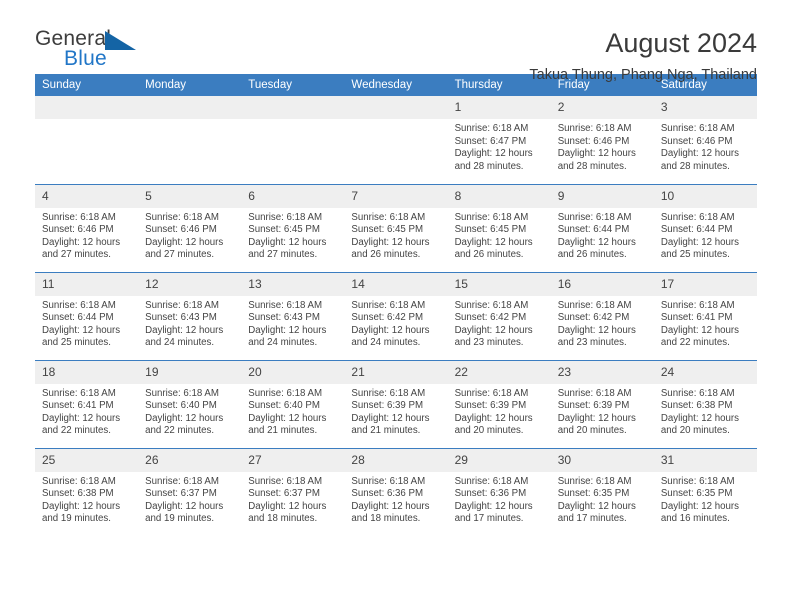  I want to click on general-blue-logo: General Blue, so click(90, 50).